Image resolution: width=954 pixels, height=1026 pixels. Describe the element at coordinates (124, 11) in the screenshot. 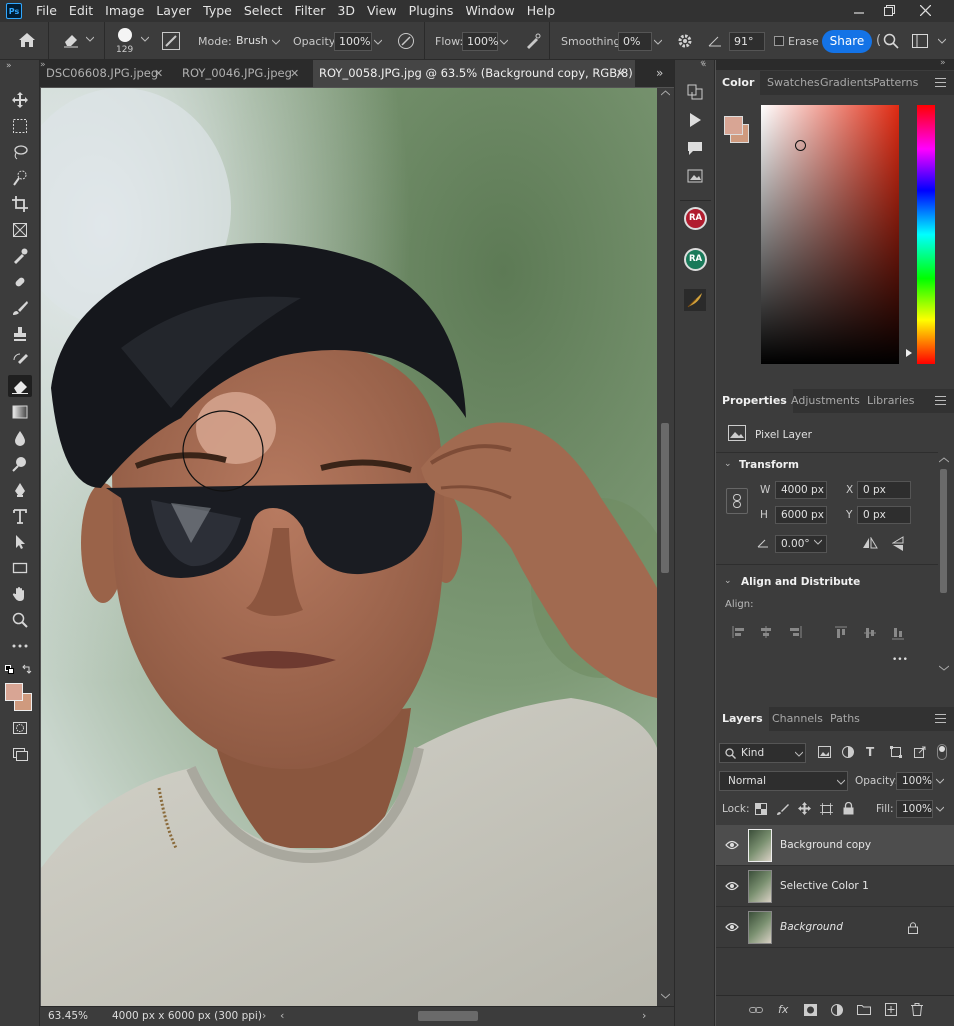

I see `menu-image: Image` at that location.